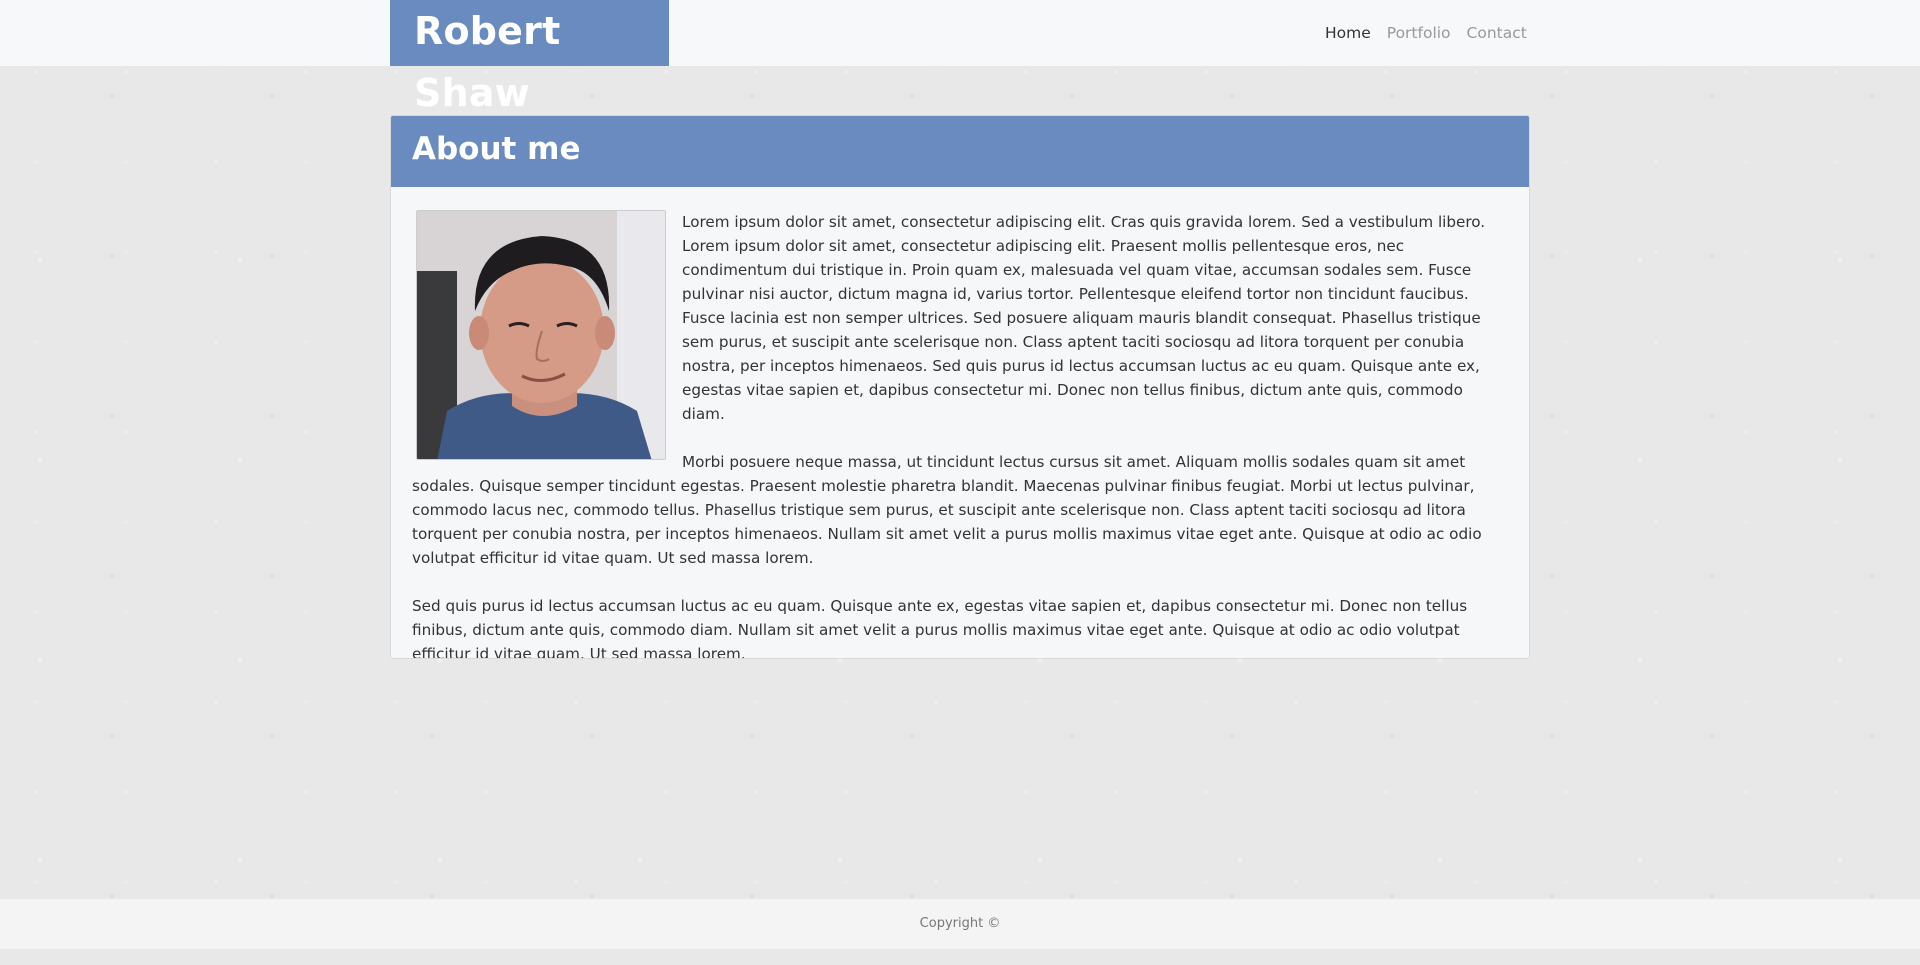  What do you see at coordinates (960, 151) in the screenshot?
I see `about-title: About me` at bounding box center [960, 151].